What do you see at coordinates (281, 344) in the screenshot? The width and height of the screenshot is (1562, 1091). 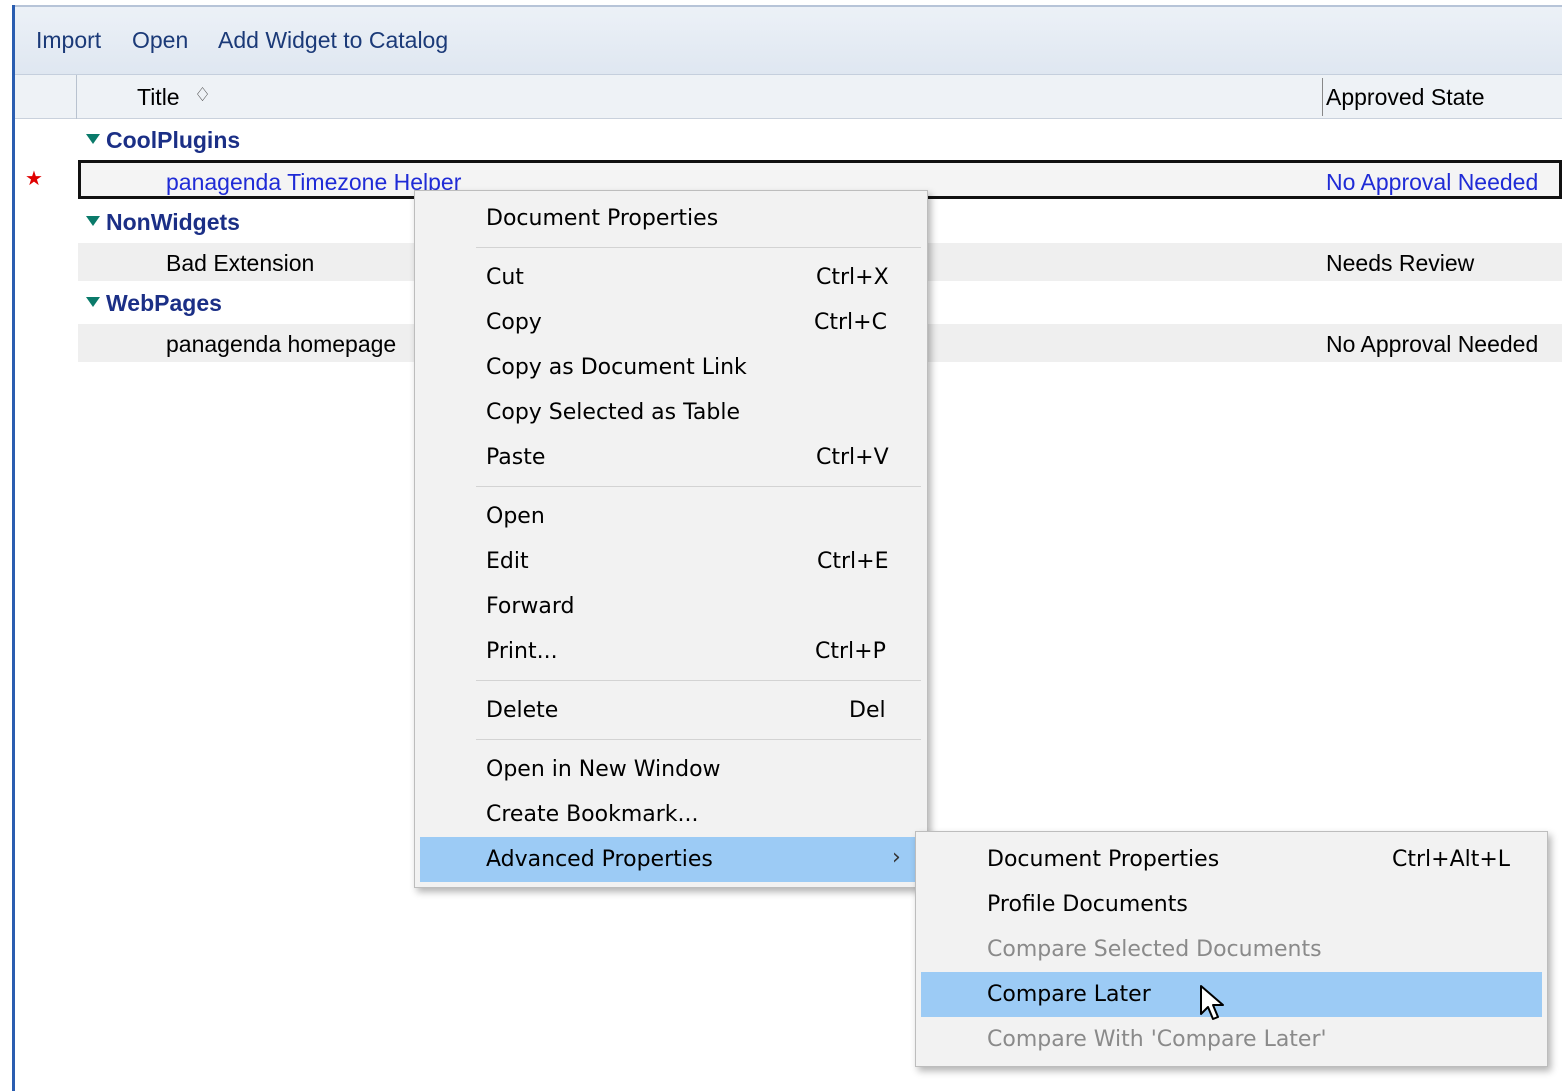 I see `row-title: panagenda homepage` at bounding box center [281, 344].